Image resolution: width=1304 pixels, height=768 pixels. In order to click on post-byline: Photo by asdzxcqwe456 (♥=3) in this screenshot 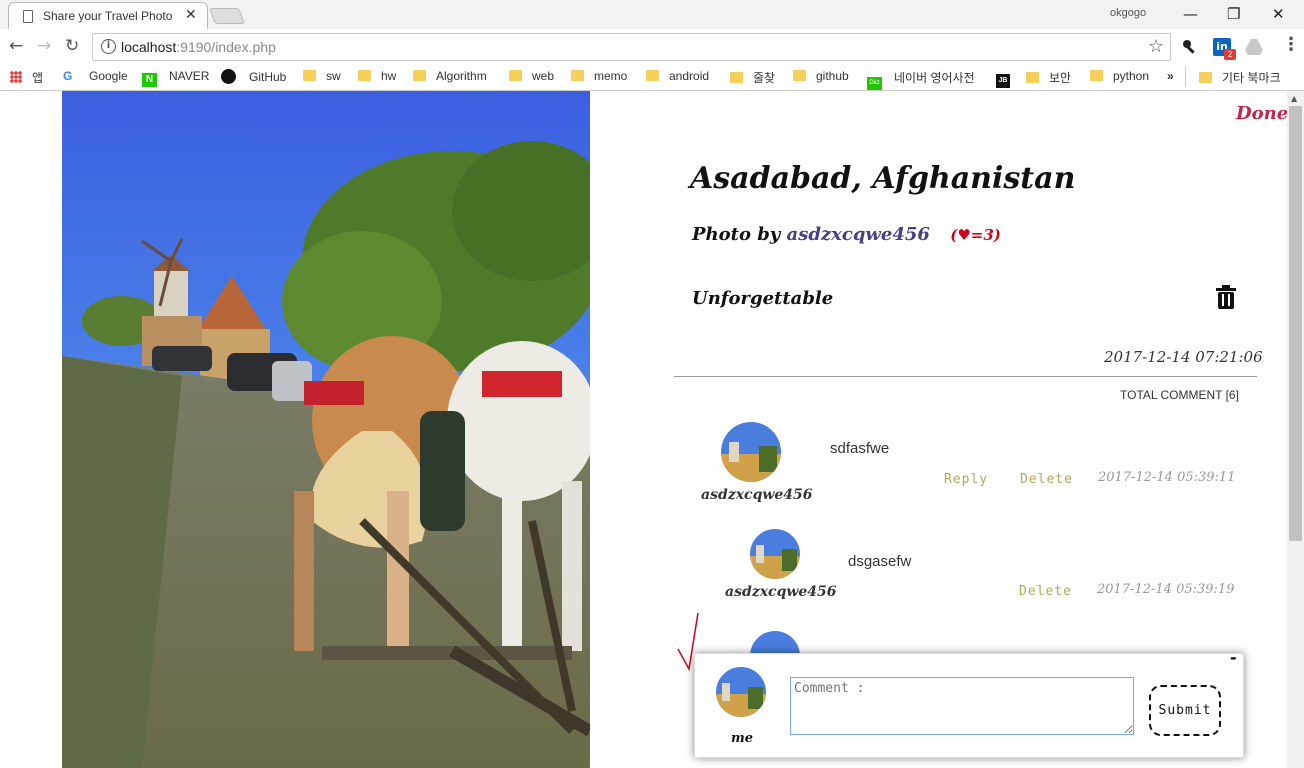, I will do `click(846, 234)`.